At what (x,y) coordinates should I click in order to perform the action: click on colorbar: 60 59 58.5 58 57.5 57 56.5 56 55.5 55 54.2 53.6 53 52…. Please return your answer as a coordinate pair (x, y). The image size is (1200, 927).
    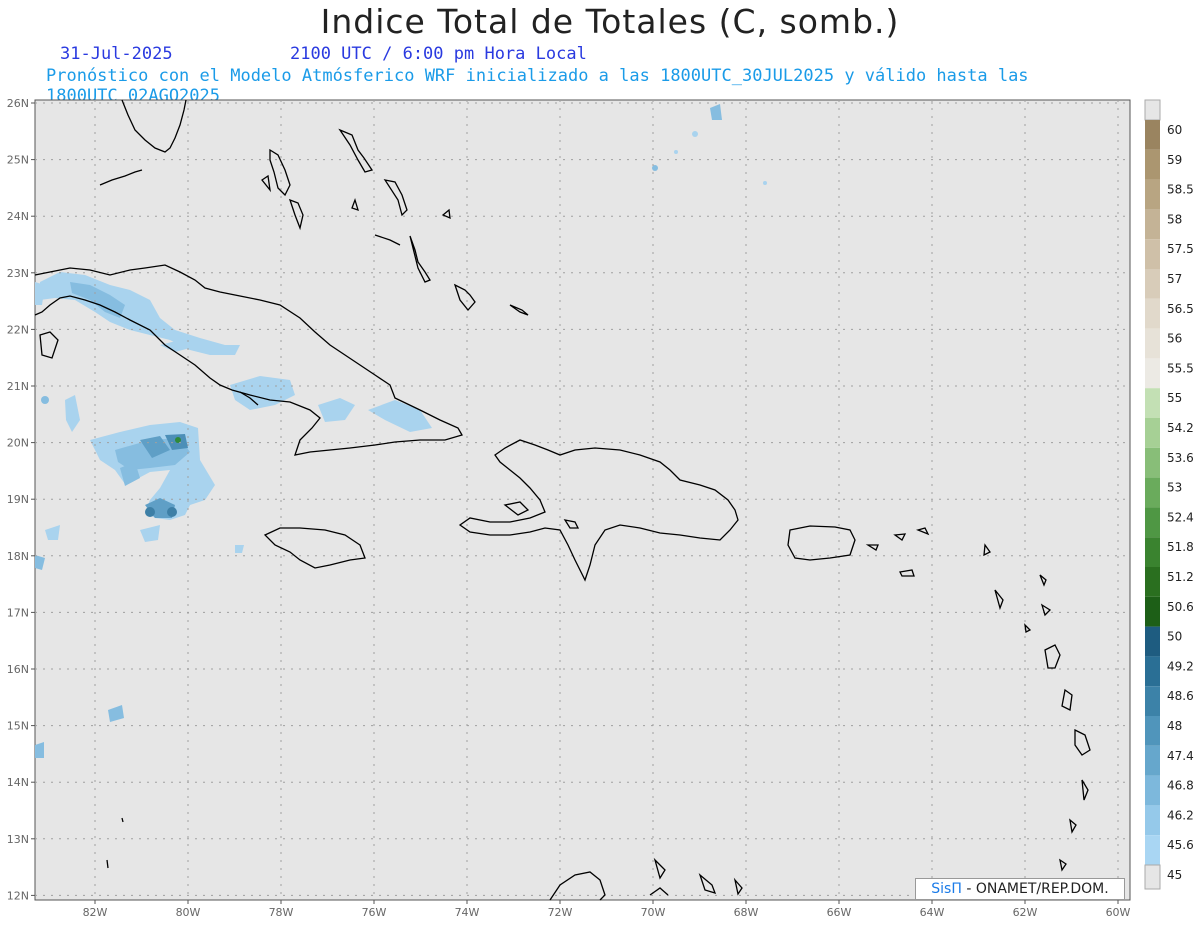
    Looking at the image, I should click on (1169, 494).